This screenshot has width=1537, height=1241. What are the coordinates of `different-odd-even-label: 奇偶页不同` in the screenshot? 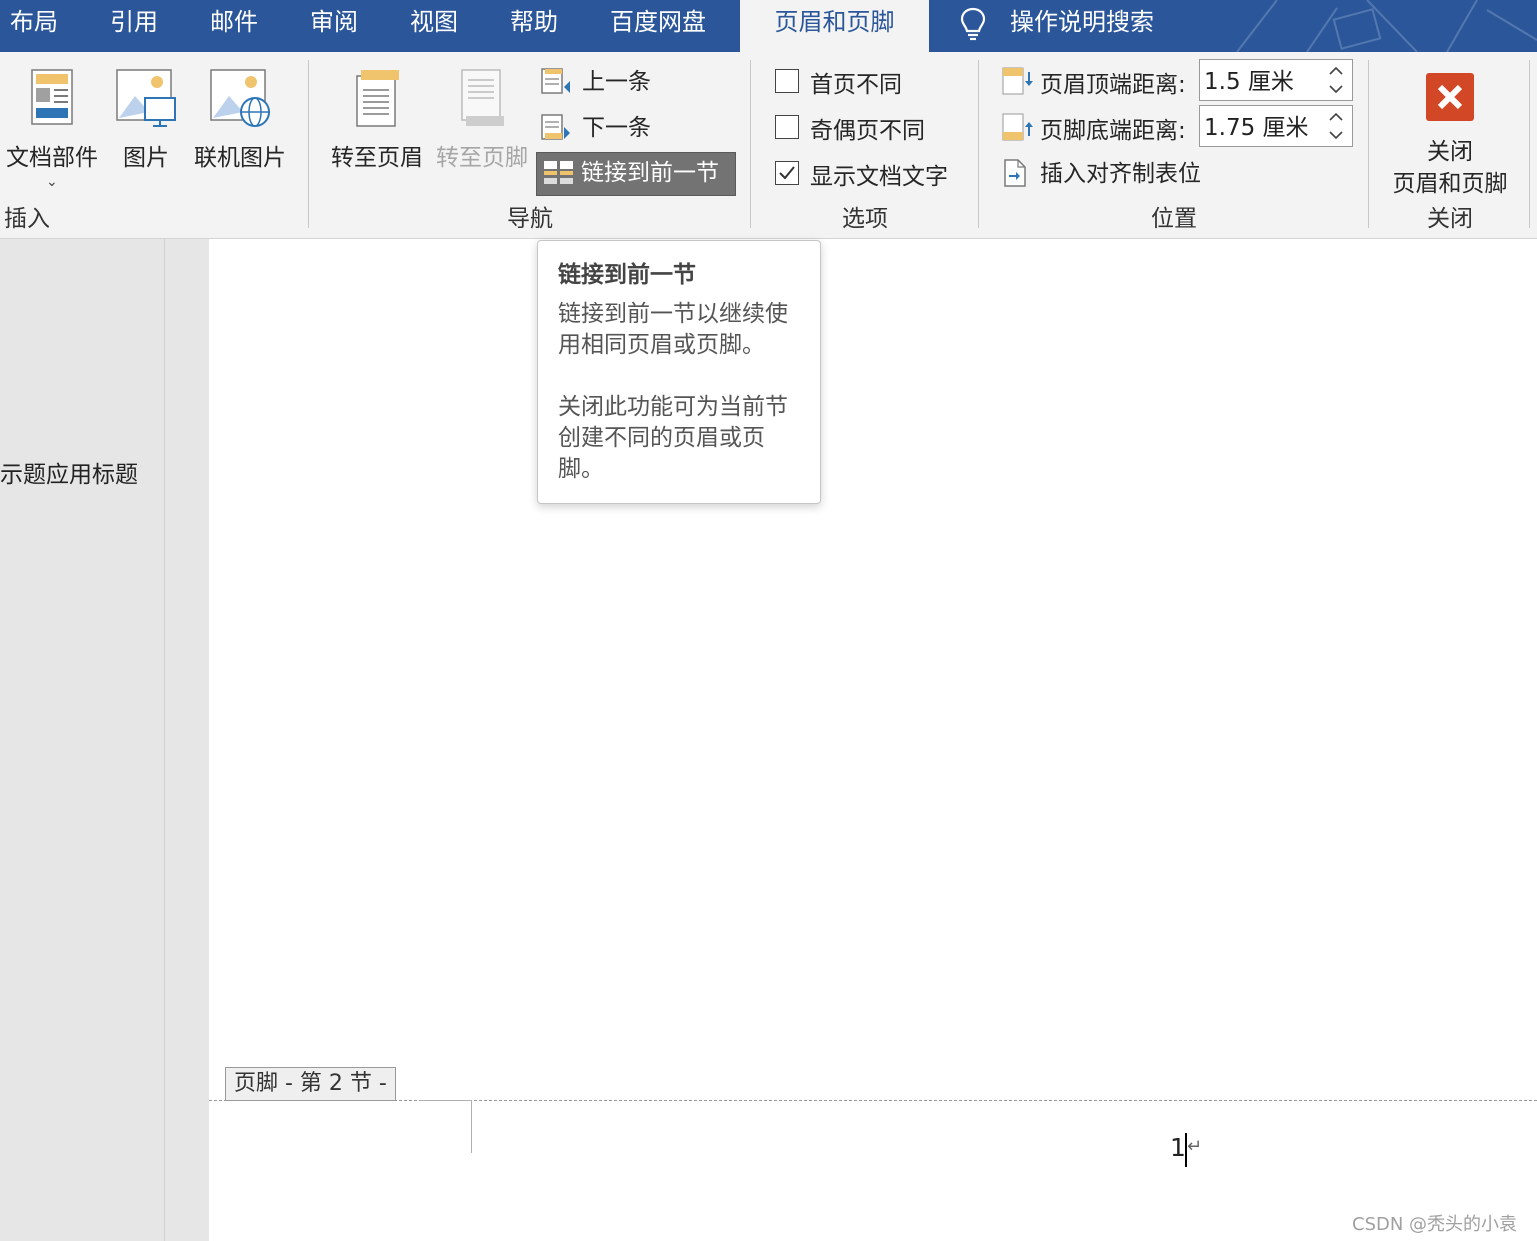 It's located at (867, 128).